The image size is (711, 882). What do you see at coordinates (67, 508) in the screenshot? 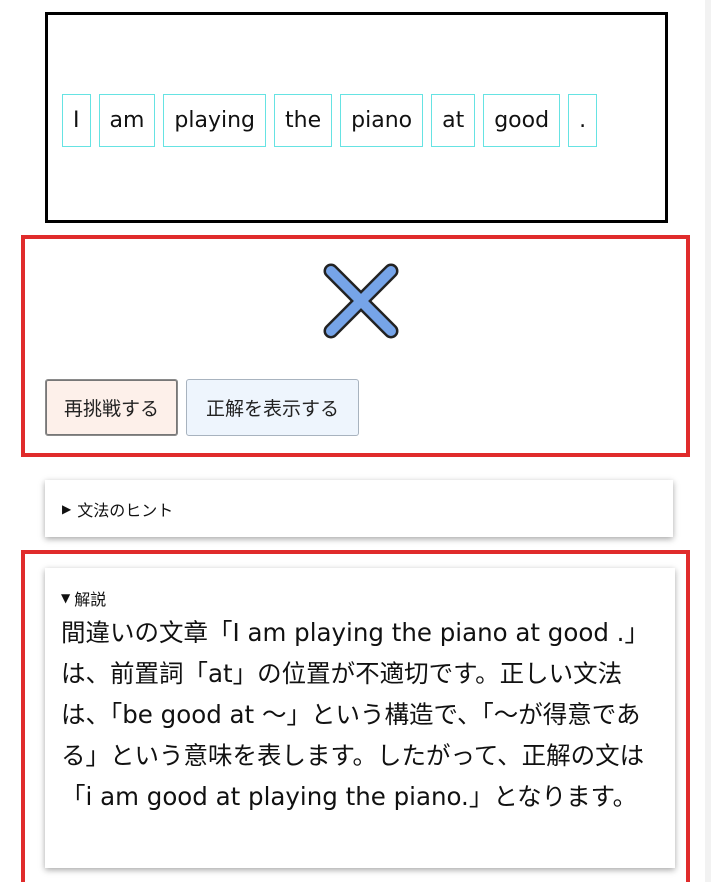
I see `expand-arrow-icon: ▶` at bounding box center [67, 508].